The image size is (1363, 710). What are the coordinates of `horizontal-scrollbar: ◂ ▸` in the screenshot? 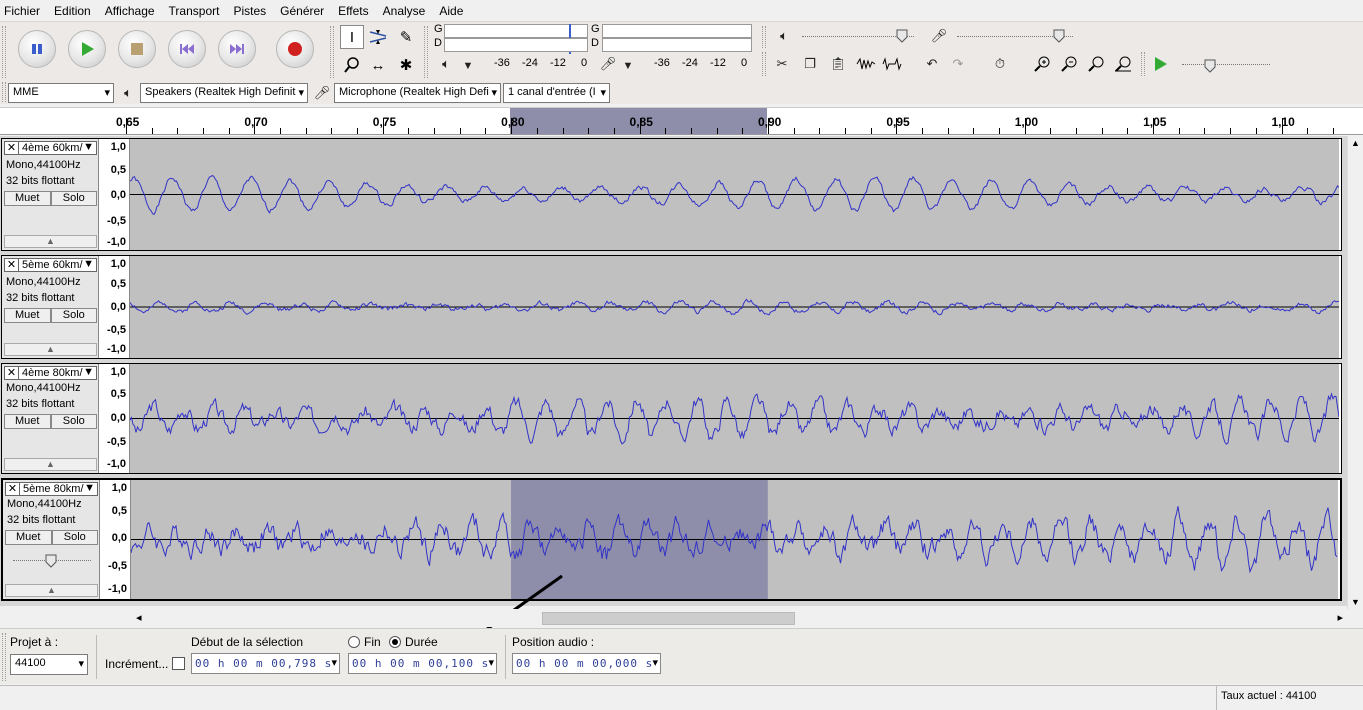 It's located at (737, 618).